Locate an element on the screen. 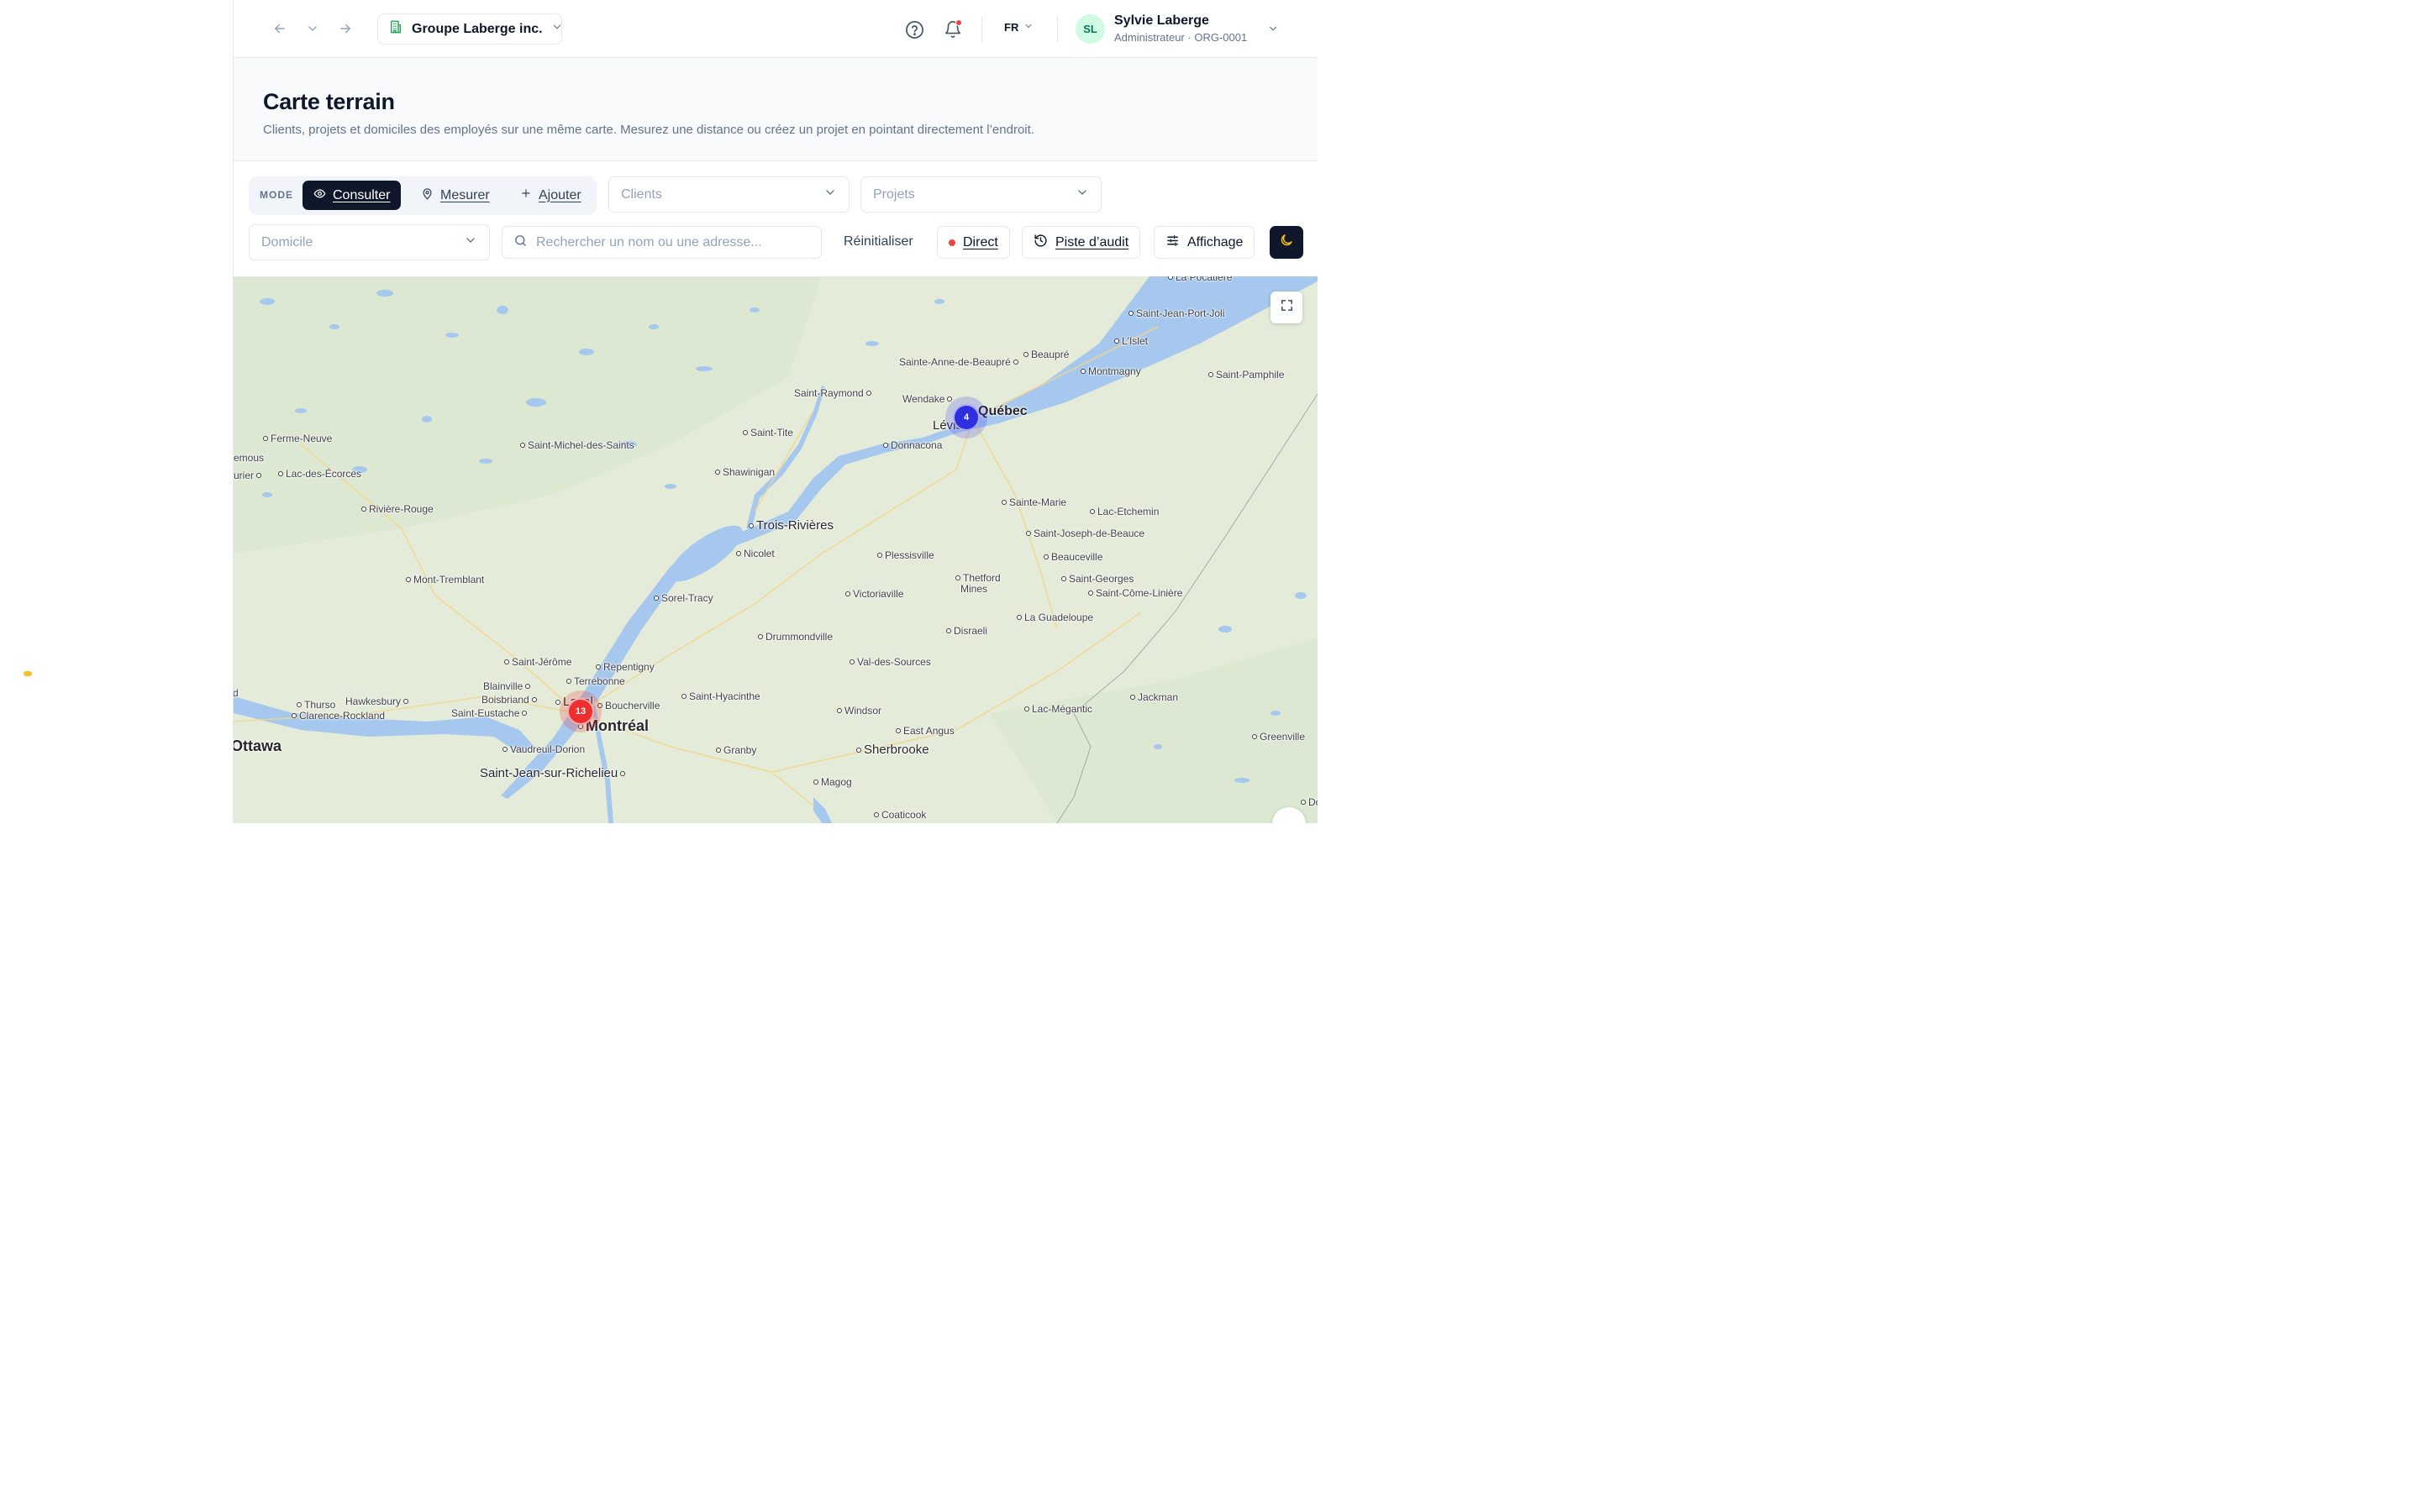 This screenshot has width=2420, height=1512. city-label: Saint-Eustache is located at coordinates (490, 713).